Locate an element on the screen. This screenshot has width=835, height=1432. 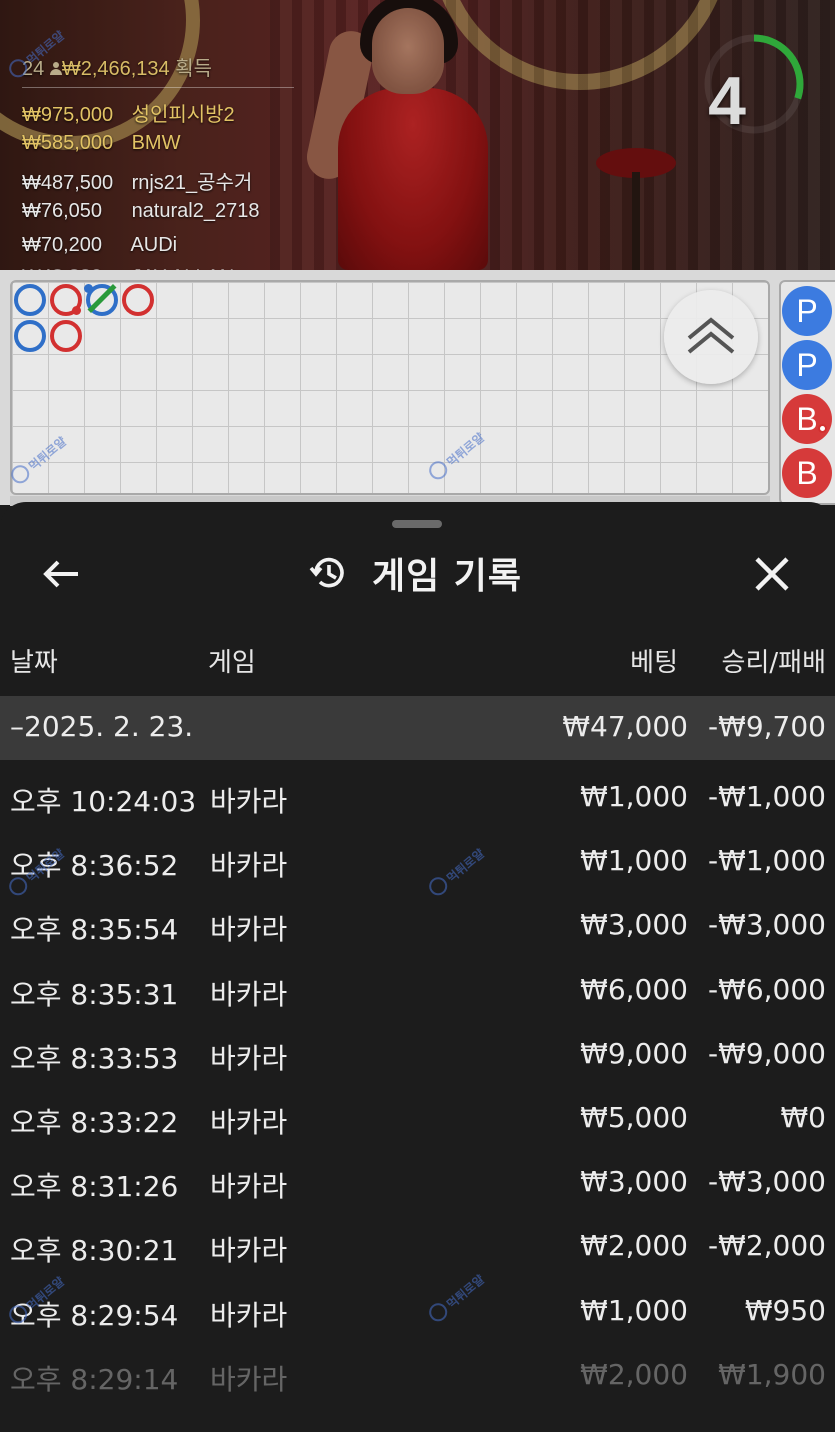
bead-pair-dot is located at coordinates (822, 428).